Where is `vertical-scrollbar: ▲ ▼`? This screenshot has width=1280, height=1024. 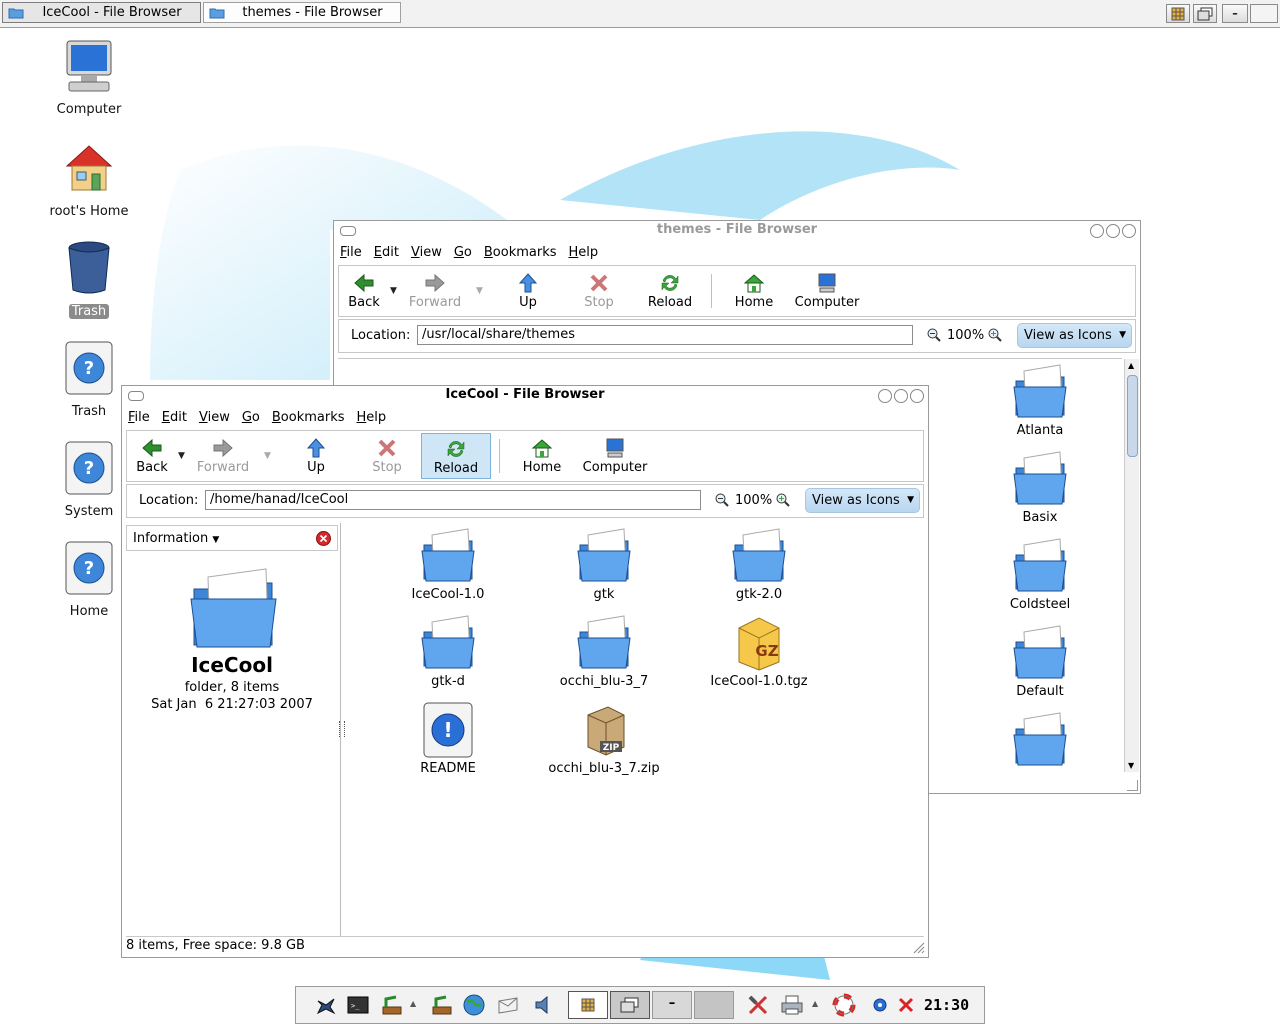 vertical-scrollbar: ▲ ▼ is located at coordinates (1131, 565).